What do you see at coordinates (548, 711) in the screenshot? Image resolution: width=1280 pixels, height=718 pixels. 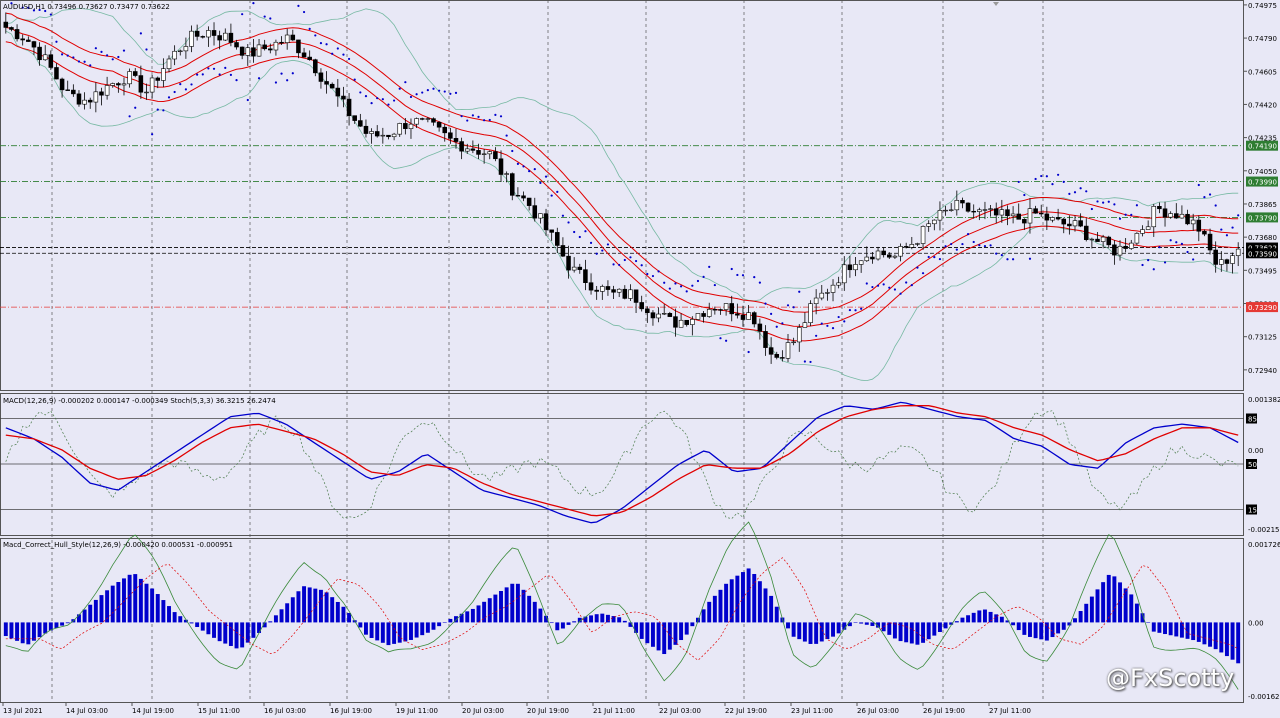 I see `x-tick-label: 20 Jul 19:00` at bounding box center [548, 711].